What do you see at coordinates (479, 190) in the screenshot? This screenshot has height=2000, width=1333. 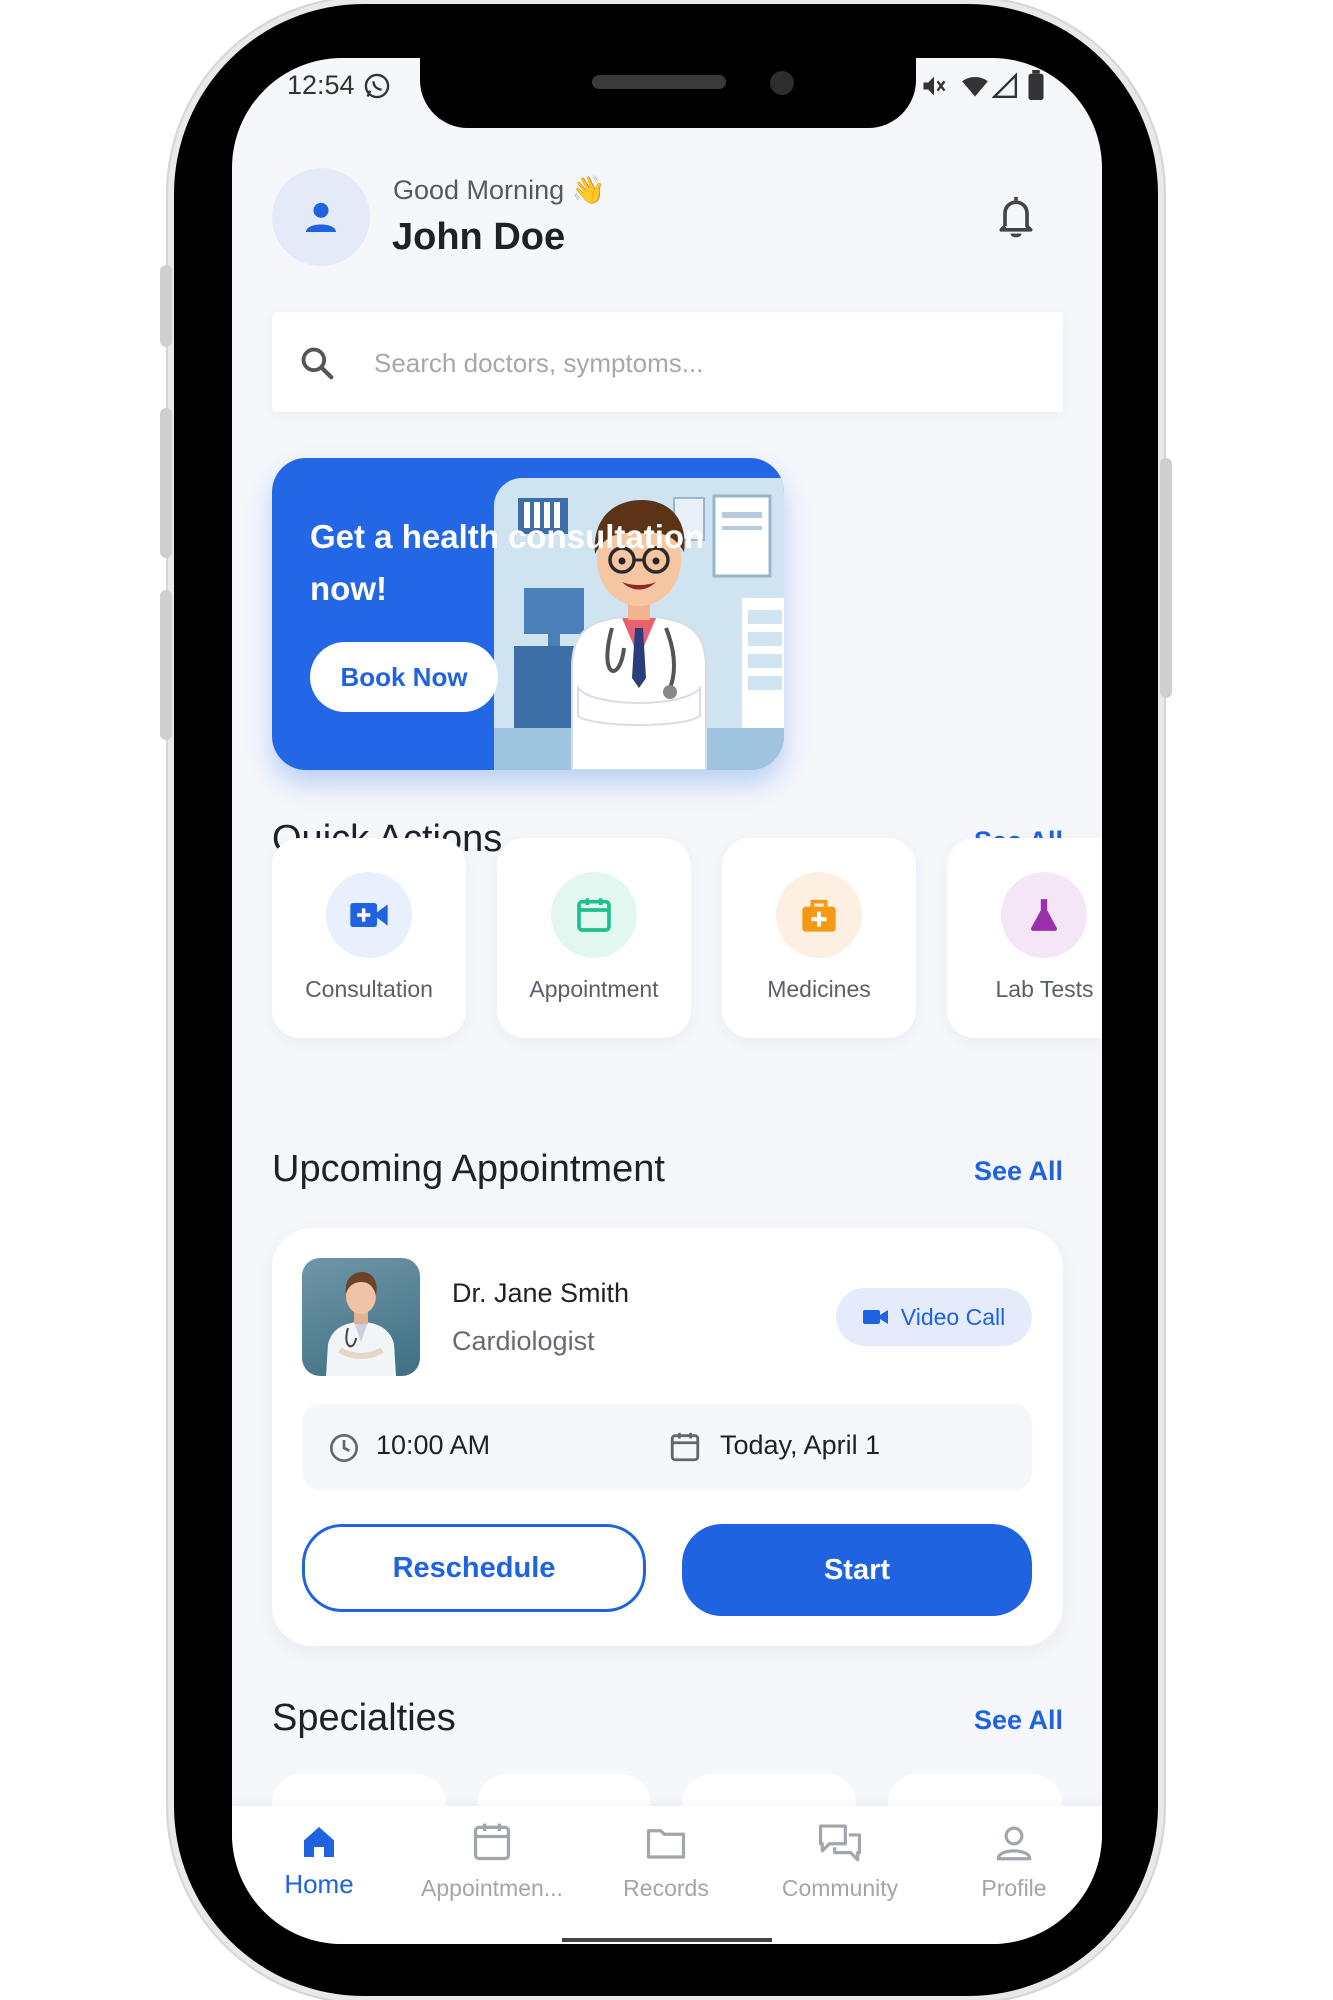 I see `greeting-label: Good Morning` at bounding box center [479, 190].